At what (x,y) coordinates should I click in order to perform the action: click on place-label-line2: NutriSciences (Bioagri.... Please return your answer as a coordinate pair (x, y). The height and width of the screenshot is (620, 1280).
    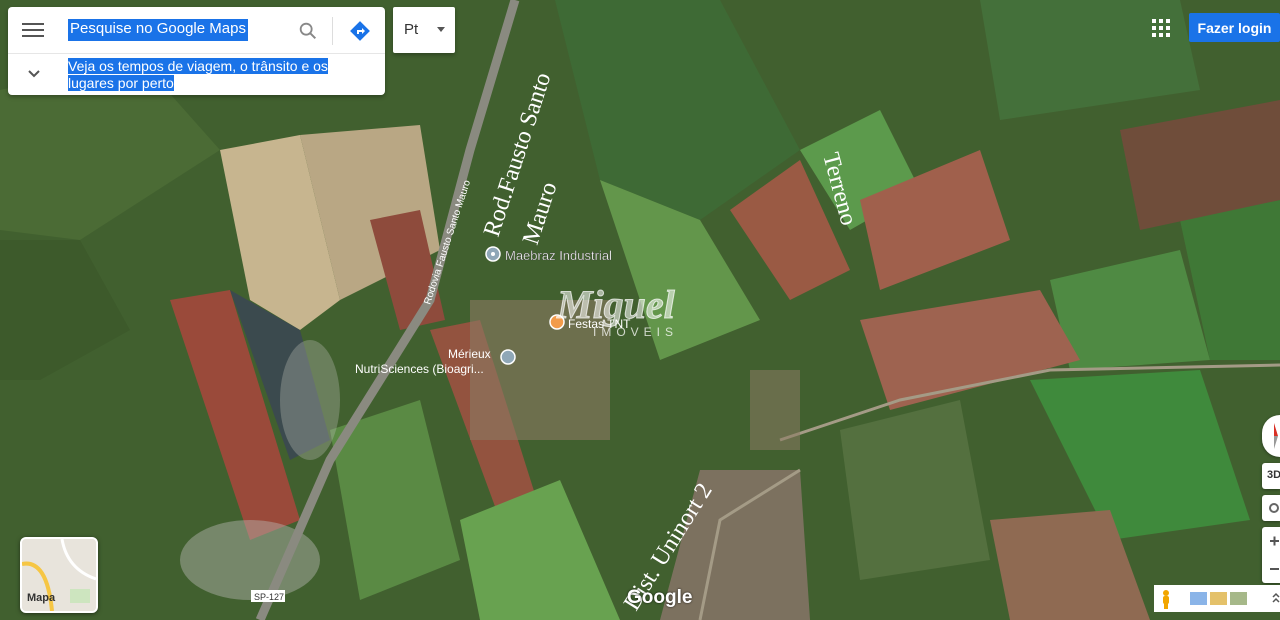
    Looking at the image, I should click on (419, 369).